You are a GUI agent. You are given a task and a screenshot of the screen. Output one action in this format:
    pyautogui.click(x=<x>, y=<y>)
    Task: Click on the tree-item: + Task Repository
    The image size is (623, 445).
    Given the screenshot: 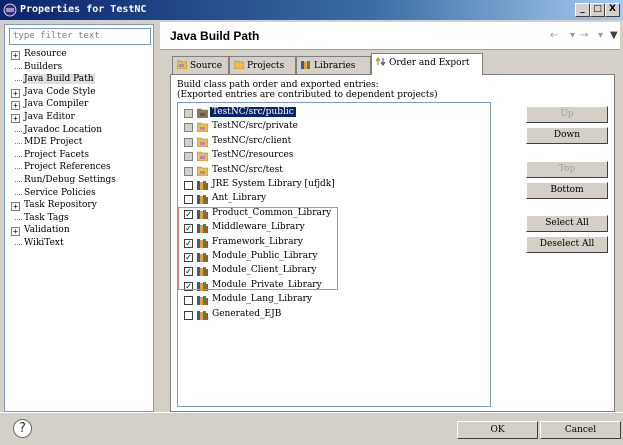 What is the action you would take?
    pyautogui.click(x=80, y=206)
    